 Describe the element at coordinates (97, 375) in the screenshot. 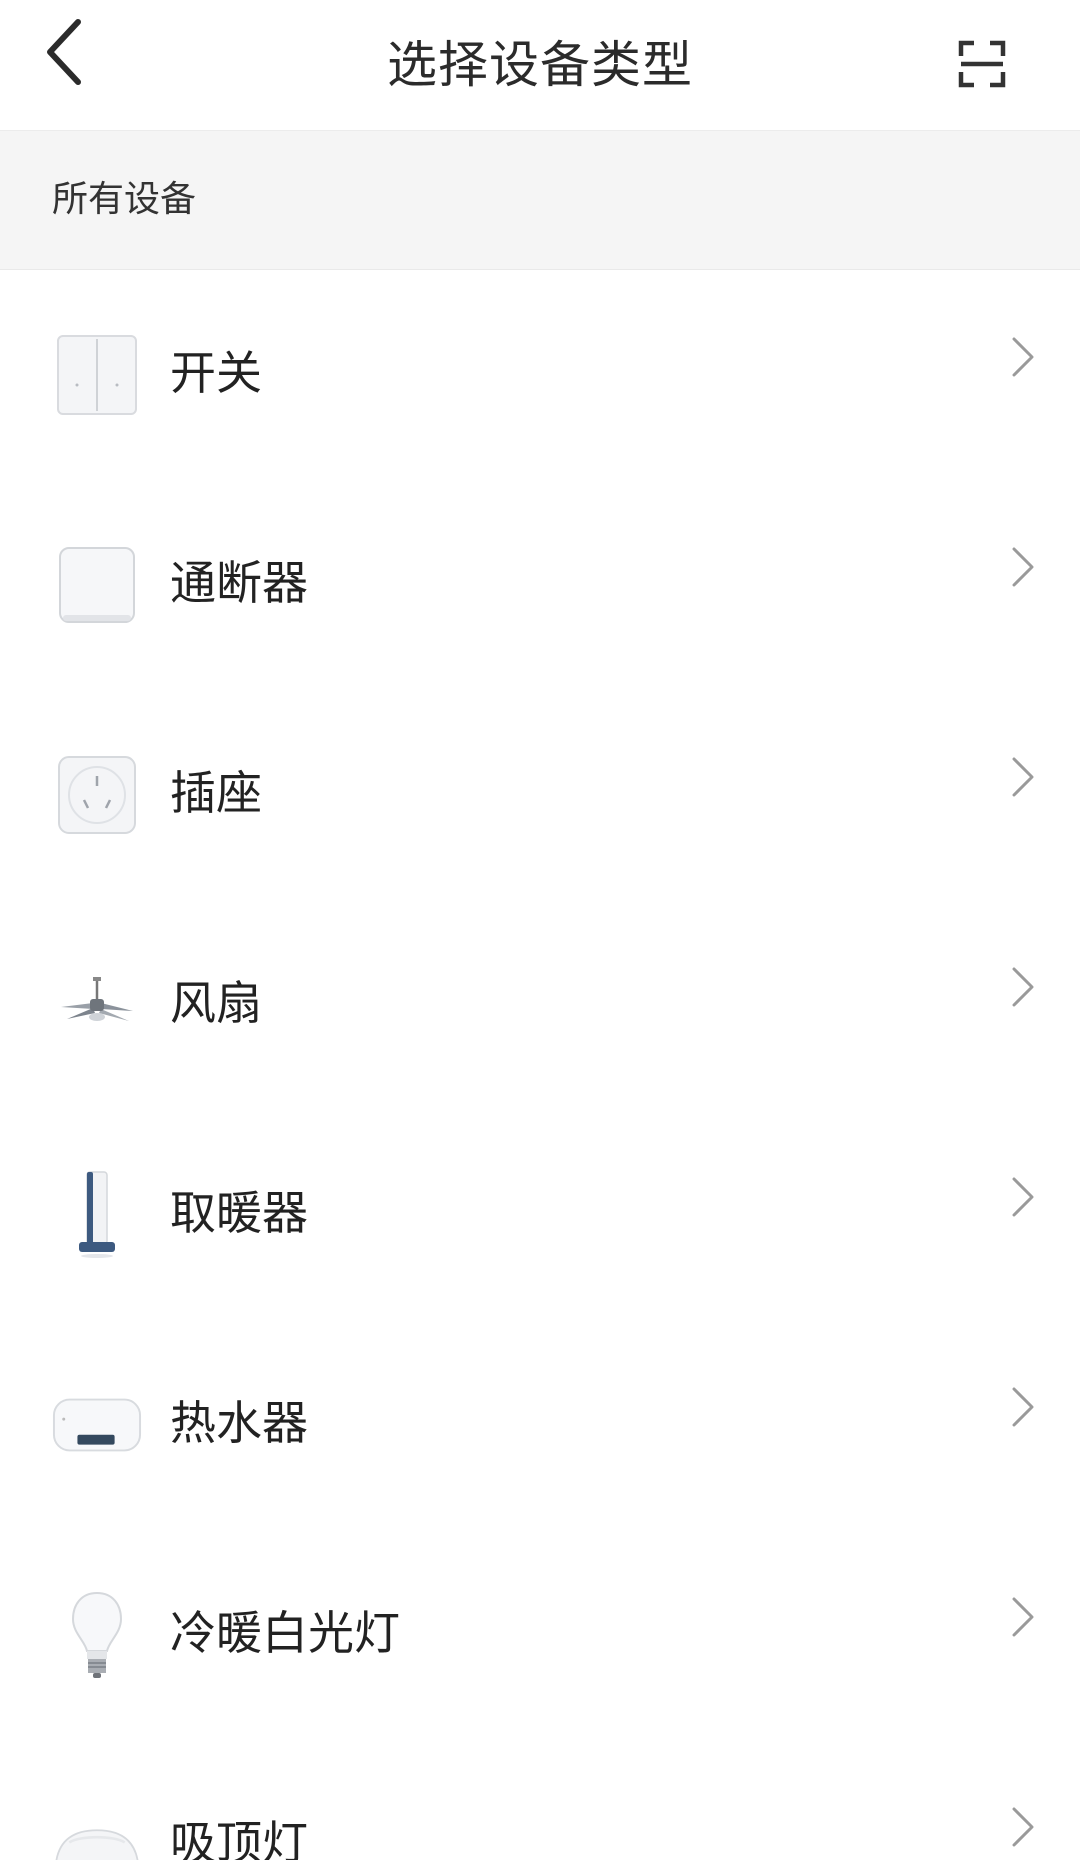

I see `wall-switch-icon` at that location.